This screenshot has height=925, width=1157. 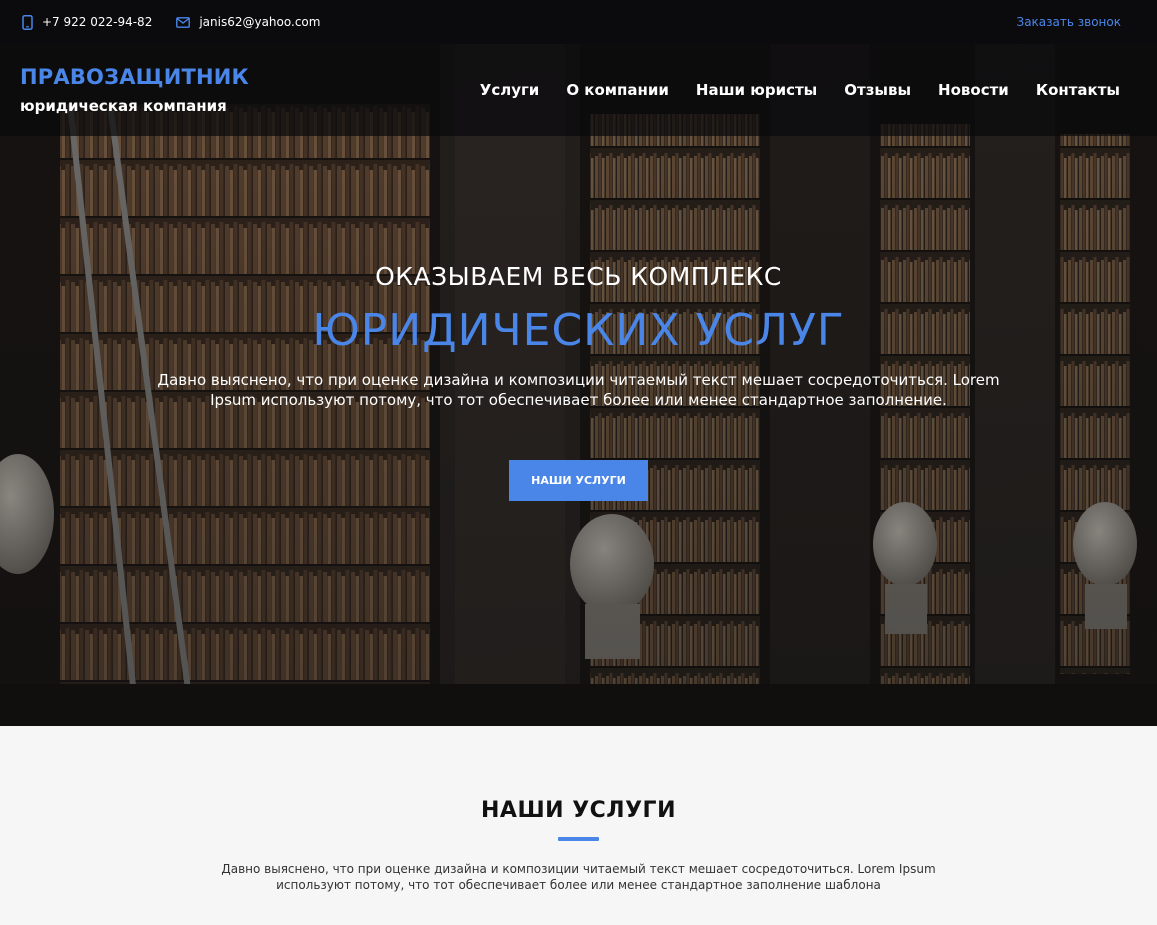 What do you see at coordinates (134, 77) in the screenshot?
I see `site-logo: ПРАВОЗАЩИТНИК` at bounding box center [134, 77].